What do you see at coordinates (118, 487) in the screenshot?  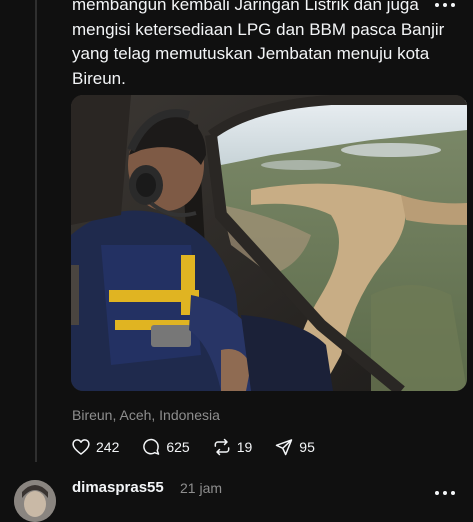 I see `reply-username: dimaspras55` at bounding box center [118, 487].